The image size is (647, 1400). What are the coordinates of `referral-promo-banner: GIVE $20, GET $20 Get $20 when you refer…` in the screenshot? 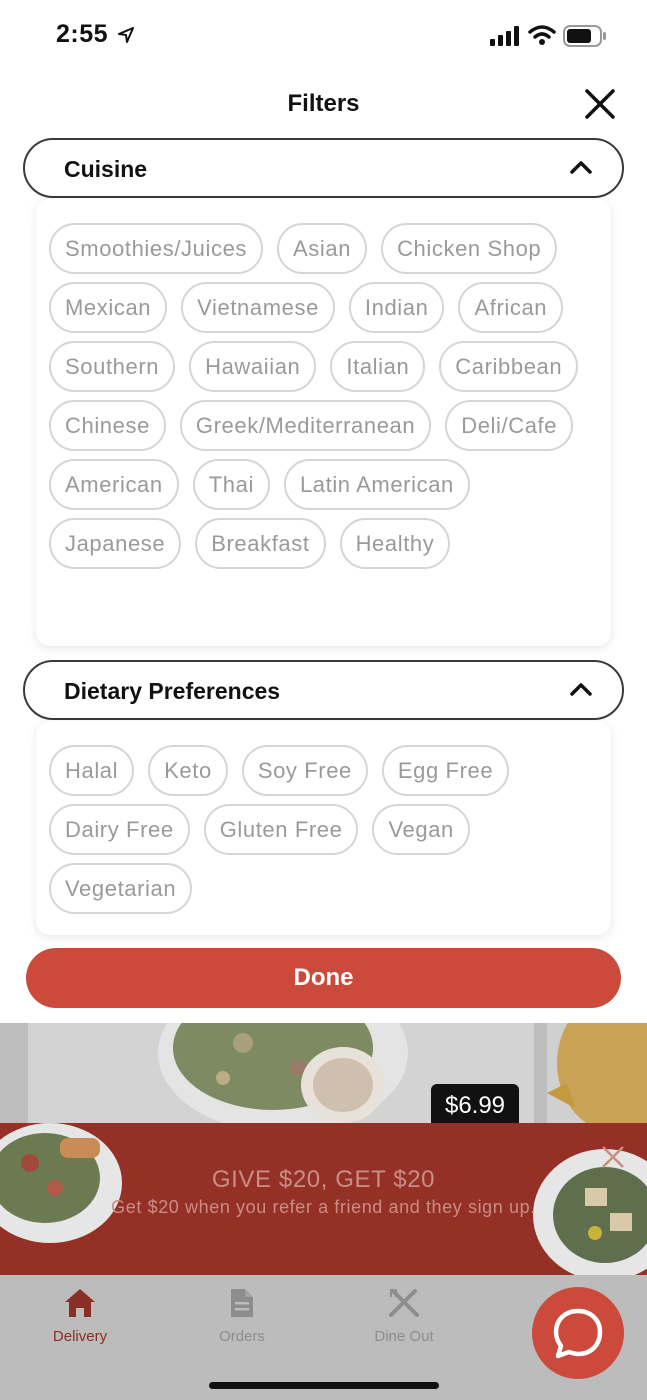 It's located at (323, 1199).